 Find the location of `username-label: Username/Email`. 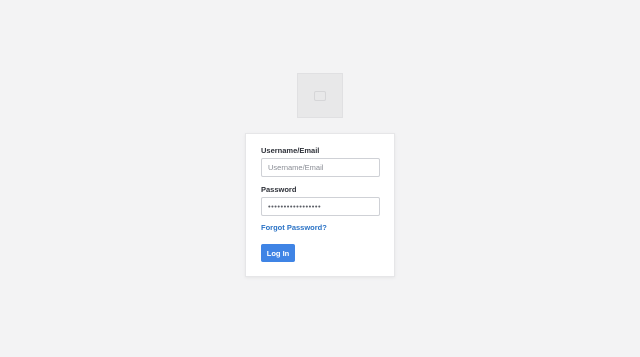

username-label: Username/Email is located at coordinates (290, 150).